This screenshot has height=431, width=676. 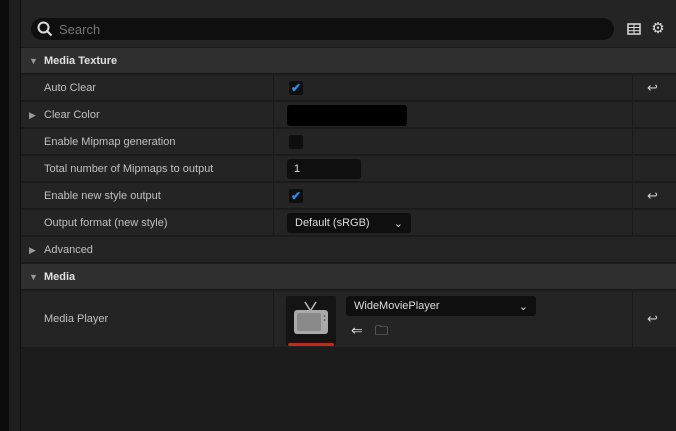 What do you see at coordinates (441, 306) in the screenshot?
I see `media-player-dropdown: WideMoviePlayer ⌄` at bounding box center [441, 306].